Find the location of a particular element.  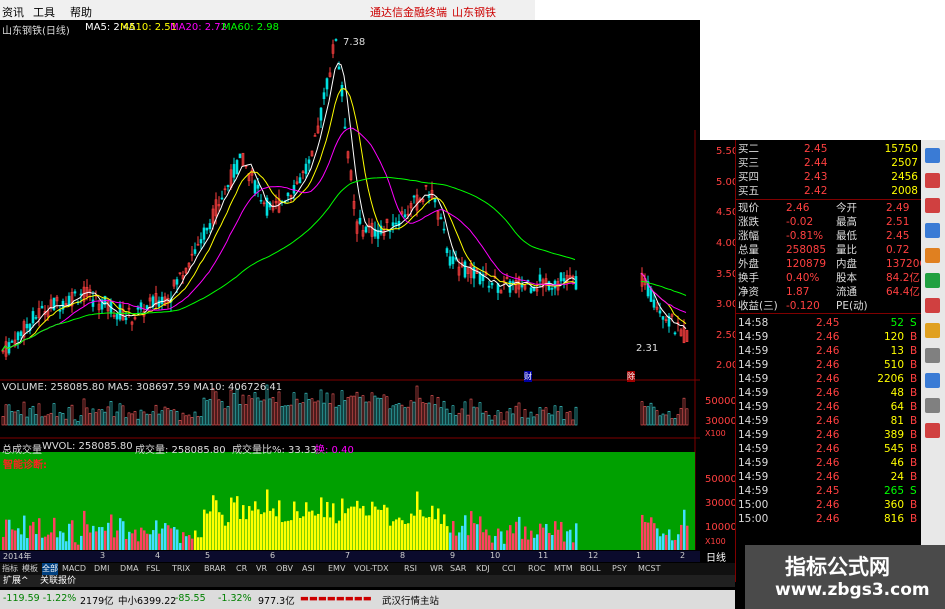

alert-icon is located at coordinates (932, 430).